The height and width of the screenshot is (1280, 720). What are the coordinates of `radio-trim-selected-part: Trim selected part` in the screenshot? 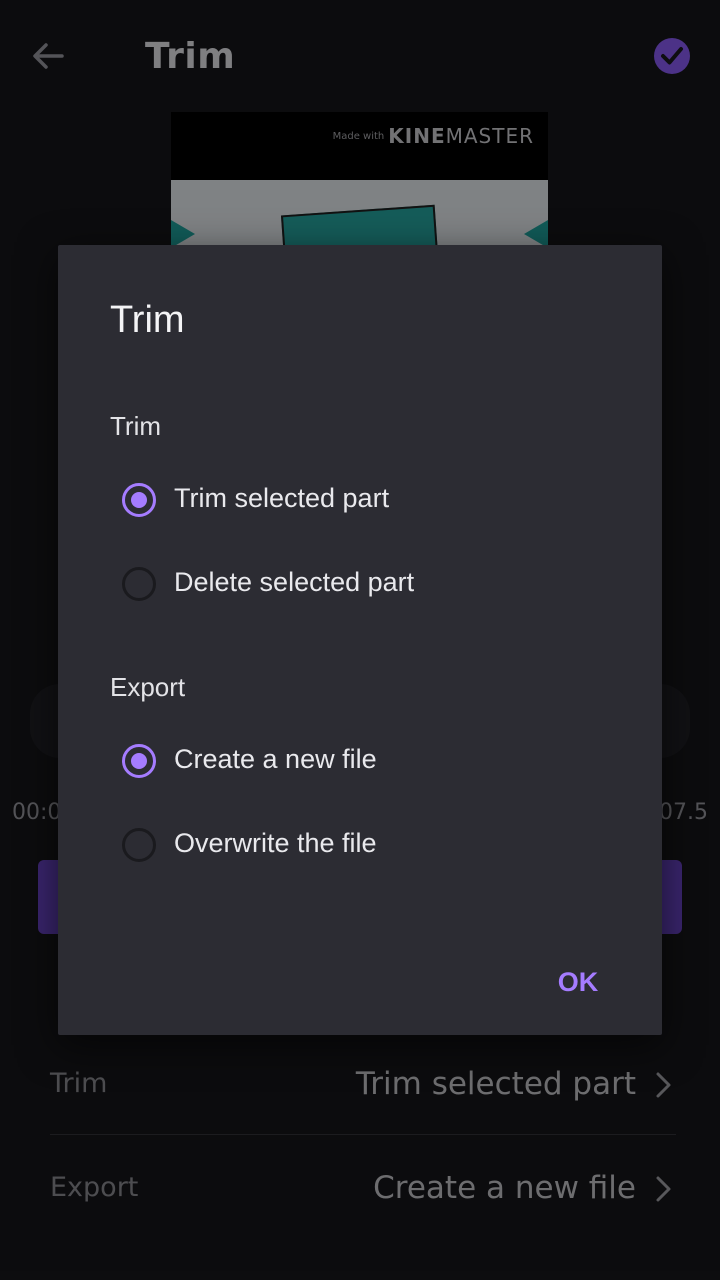 It's located at (370, 502).